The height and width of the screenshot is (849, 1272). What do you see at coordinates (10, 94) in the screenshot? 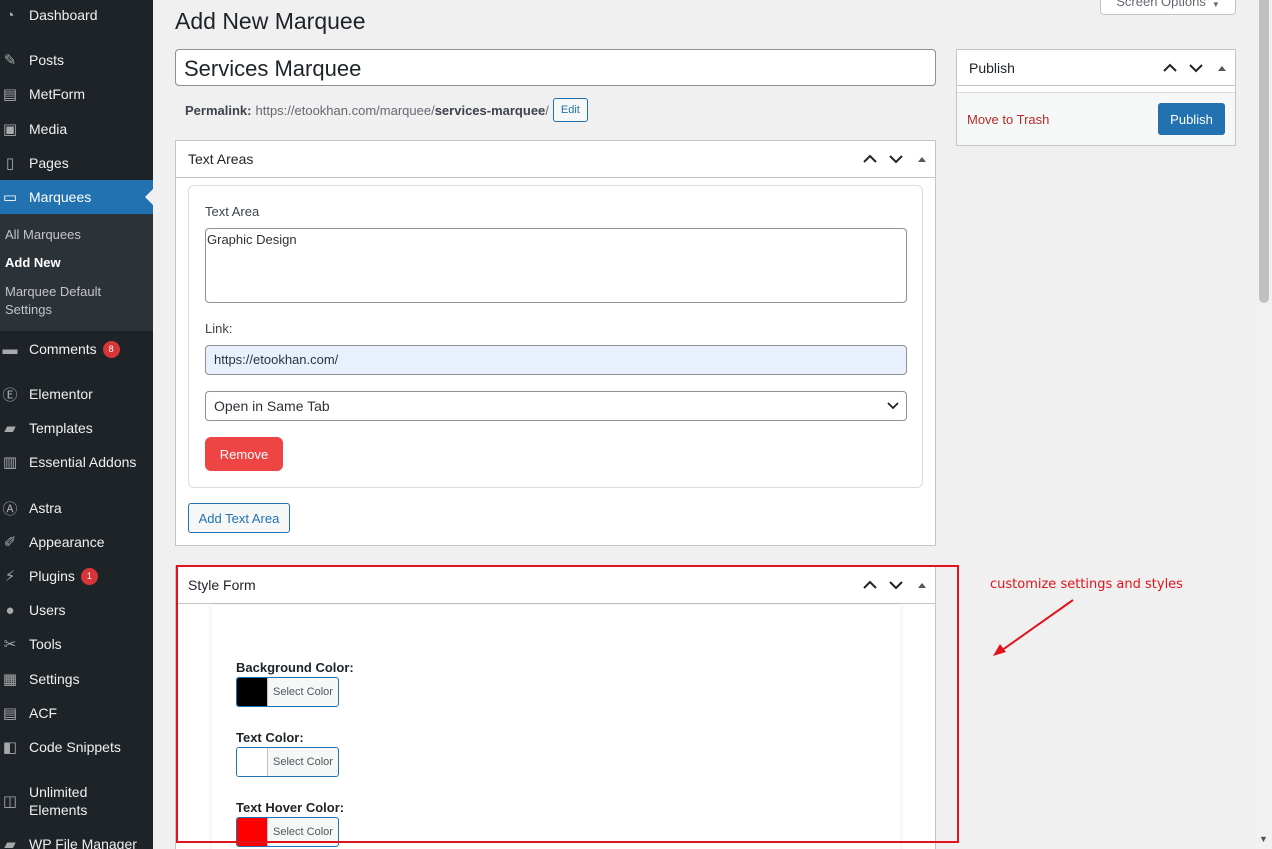
I see `form-icon: ▤` at bounding box center [10, 94].